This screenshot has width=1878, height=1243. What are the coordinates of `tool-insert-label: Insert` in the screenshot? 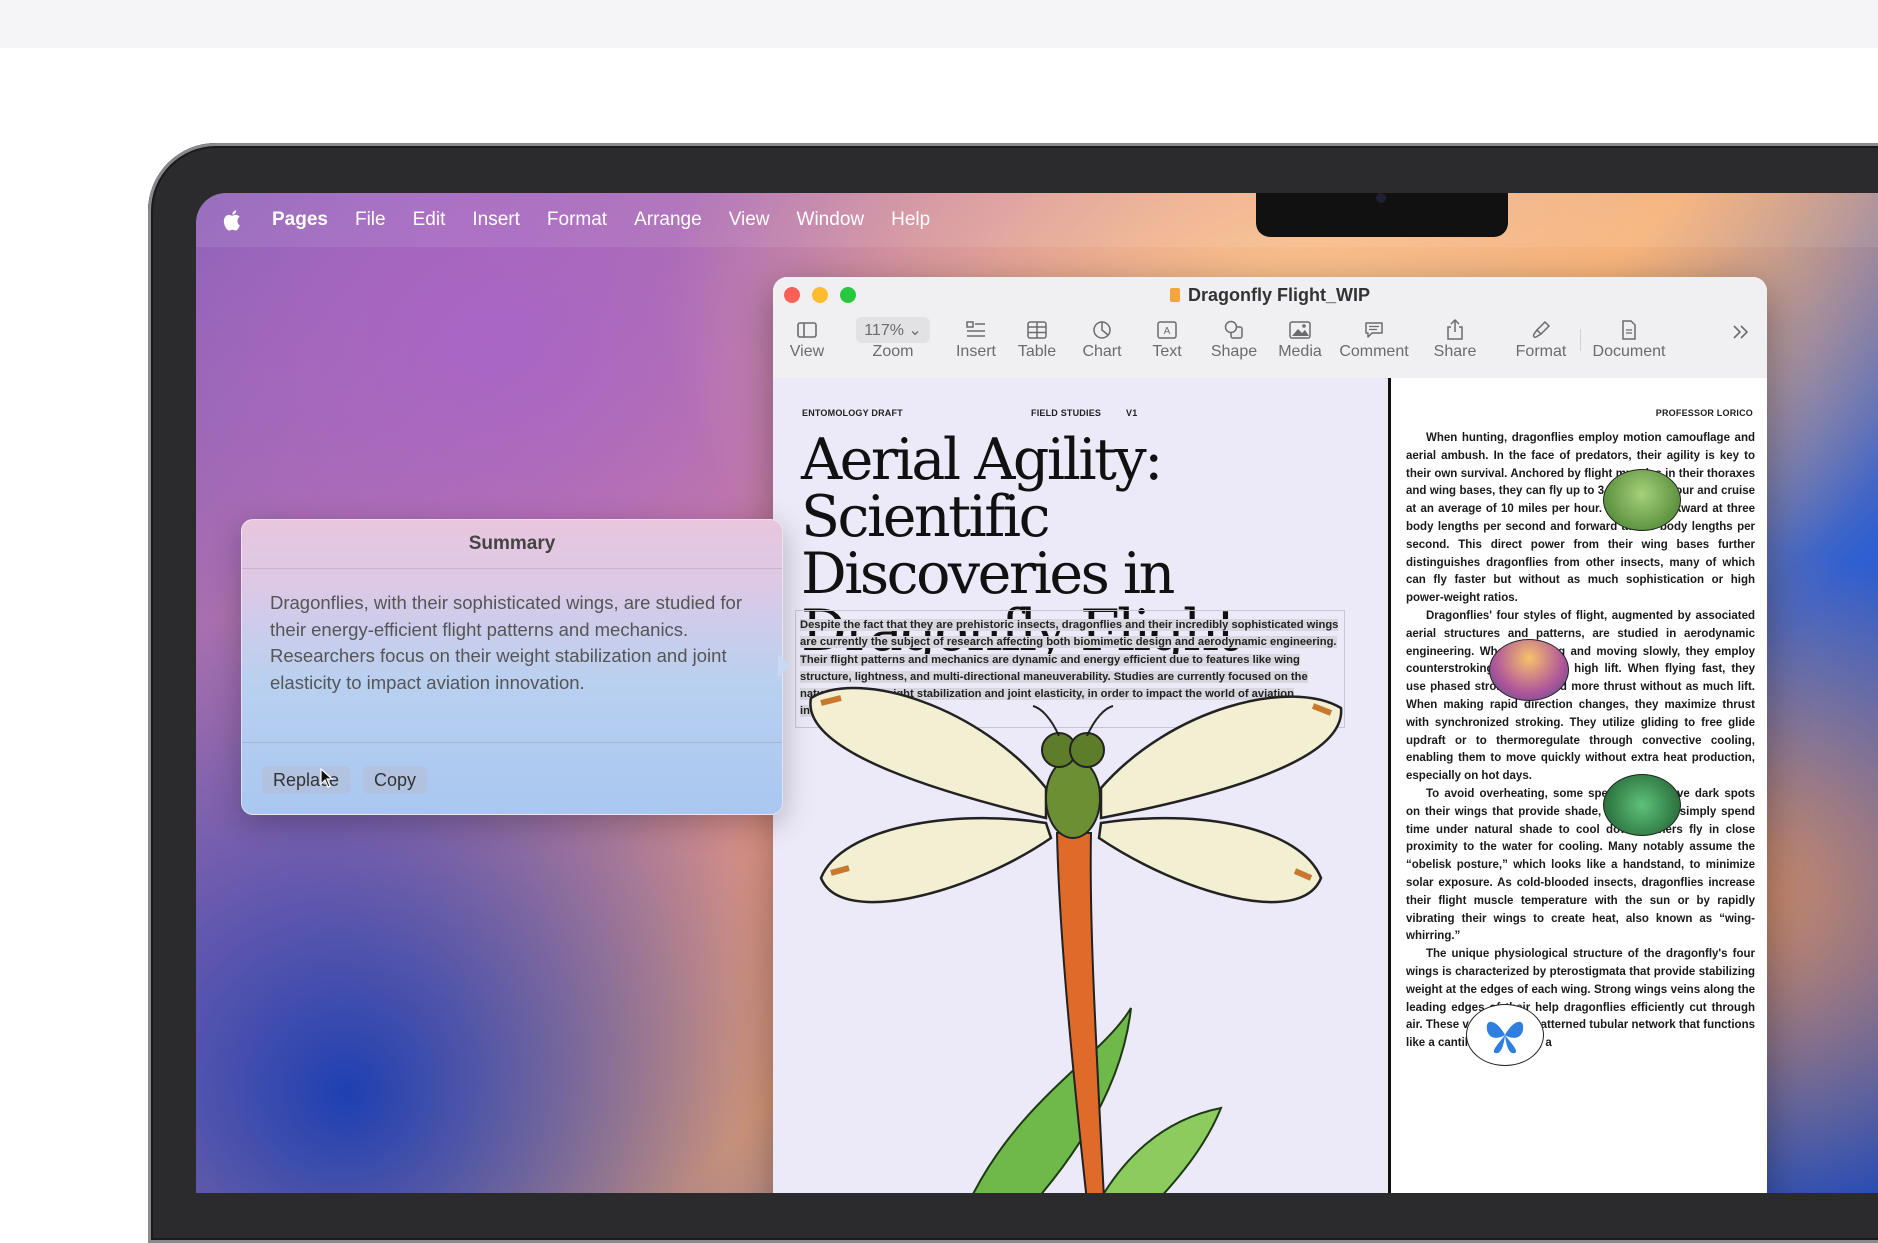 It's located at (975, 351).